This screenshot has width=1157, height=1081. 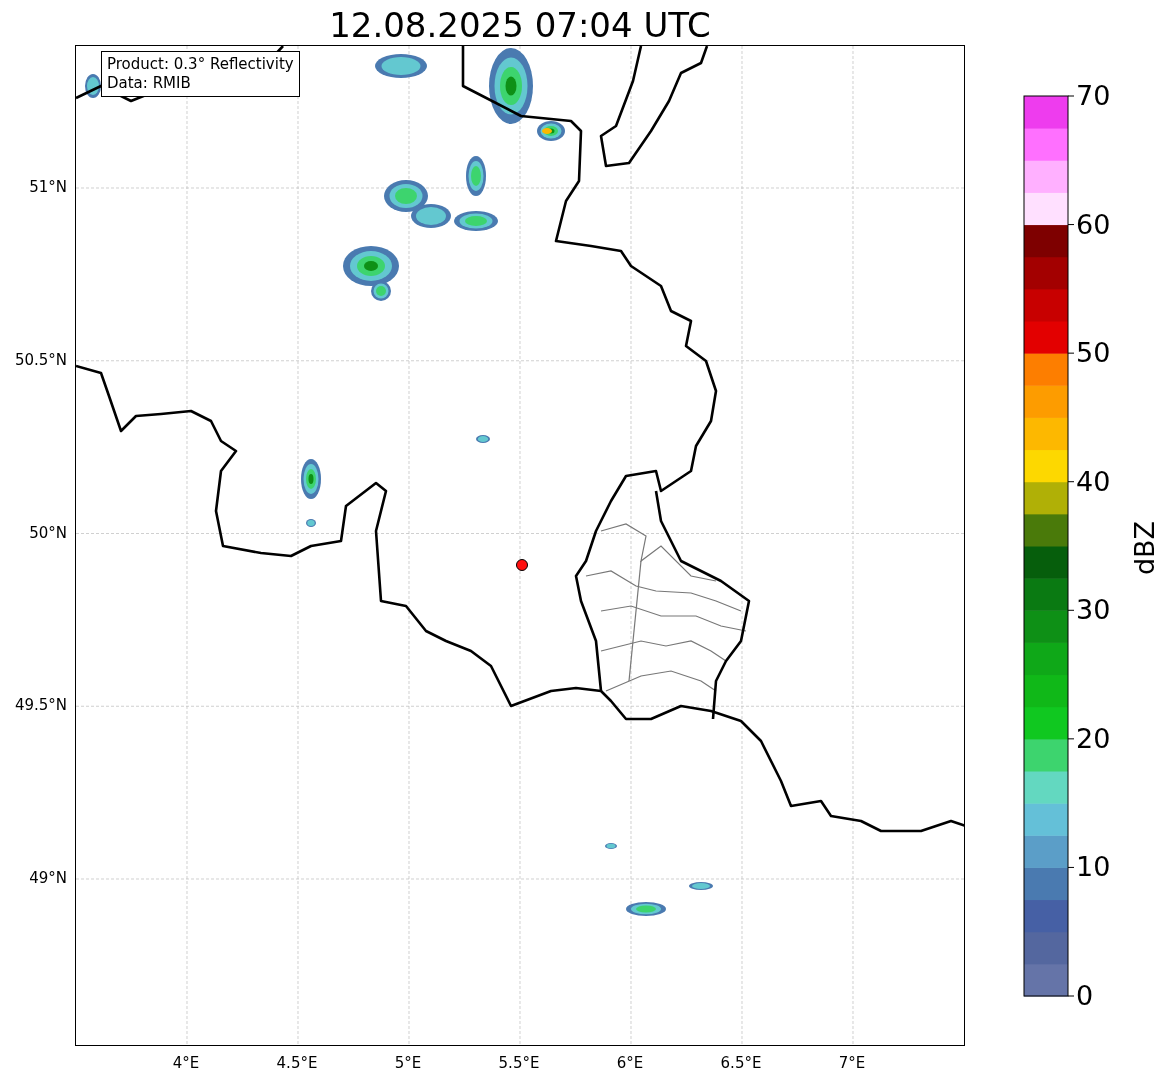 I want to click on longitude-label: 5.5°E, so click(x=519, y=1063).